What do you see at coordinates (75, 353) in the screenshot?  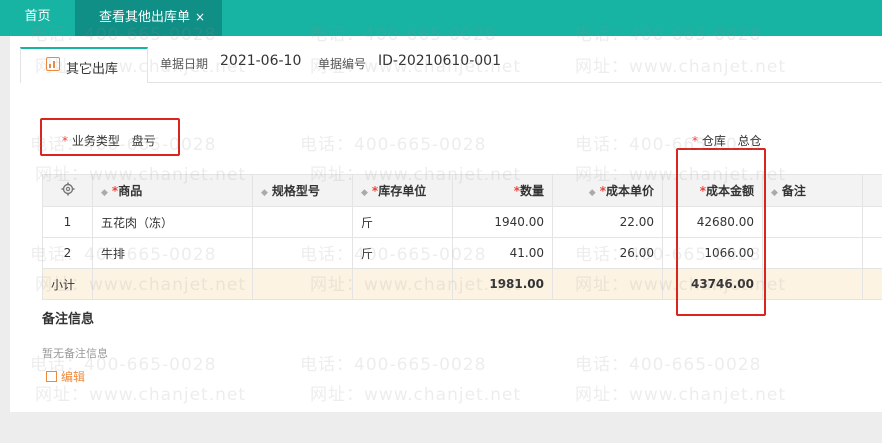 I see `remark-empty-text: 暂无备注信息` at bounding box center [75, 353].